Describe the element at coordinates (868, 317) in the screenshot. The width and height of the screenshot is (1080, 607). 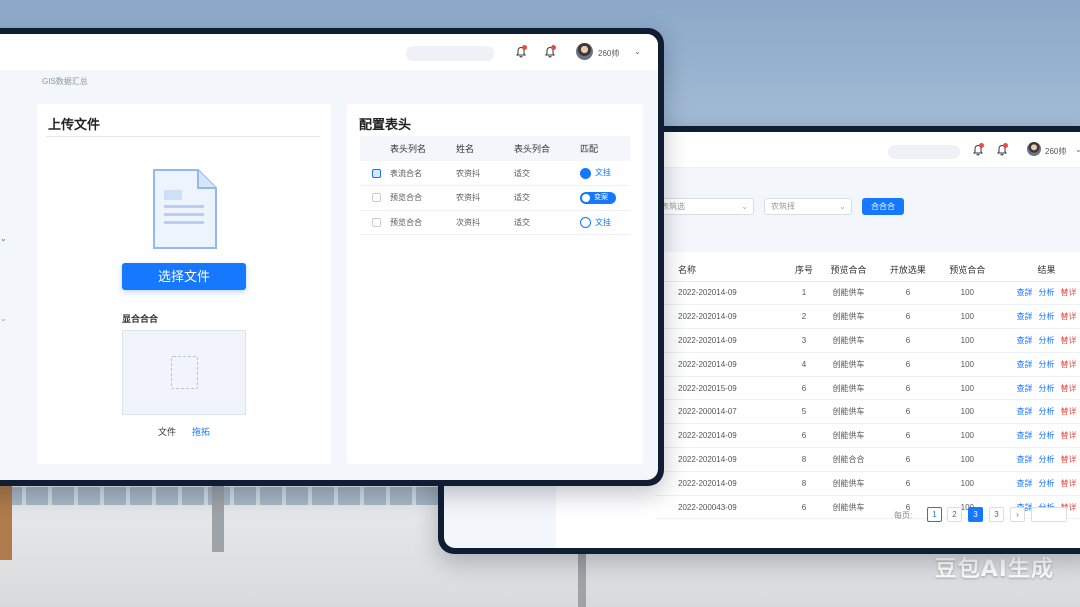
I see `table-row: 2022-202014-09 2 创能供车 6 100 查詳 分析 替详` at that location.